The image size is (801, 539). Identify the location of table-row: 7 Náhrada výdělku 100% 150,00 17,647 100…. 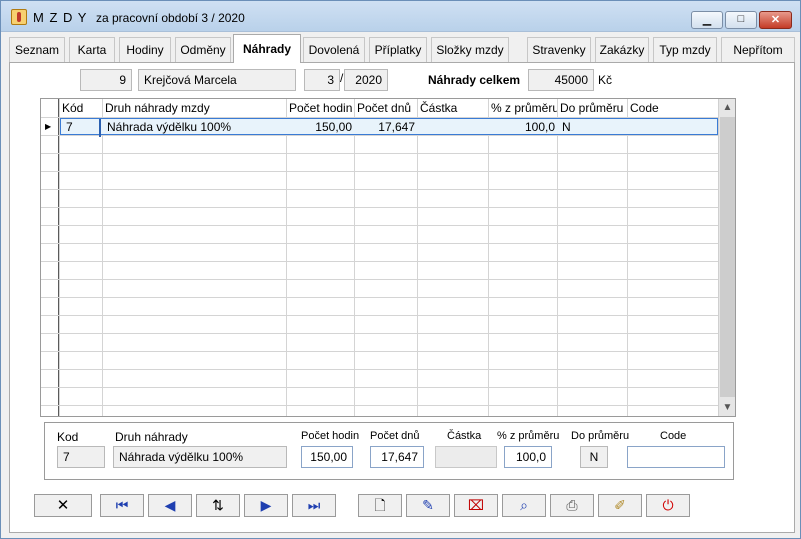
(389, 127).